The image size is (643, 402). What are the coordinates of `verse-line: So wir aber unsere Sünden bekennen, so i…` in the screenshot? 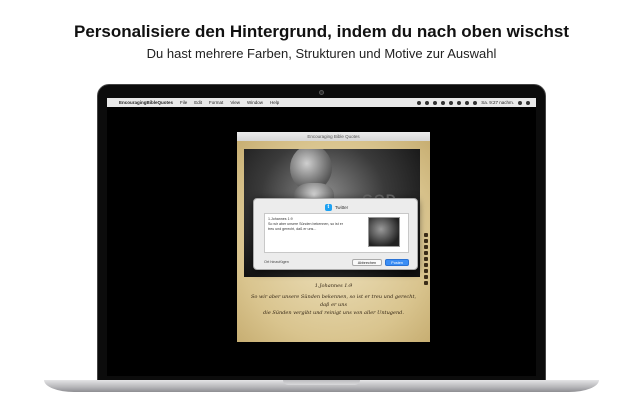 It's located at (333, 301).